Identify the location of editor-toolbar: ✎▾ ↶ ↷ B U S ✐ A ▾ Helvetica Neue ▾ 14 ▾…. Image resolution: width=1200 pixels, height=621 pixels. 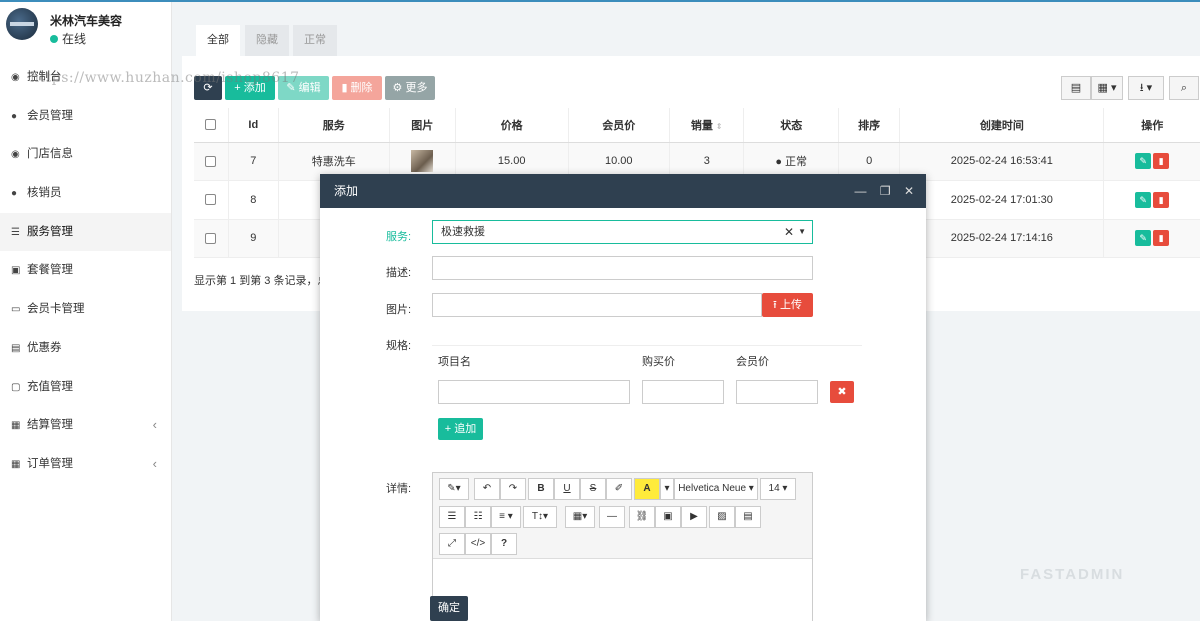
(622, 516).